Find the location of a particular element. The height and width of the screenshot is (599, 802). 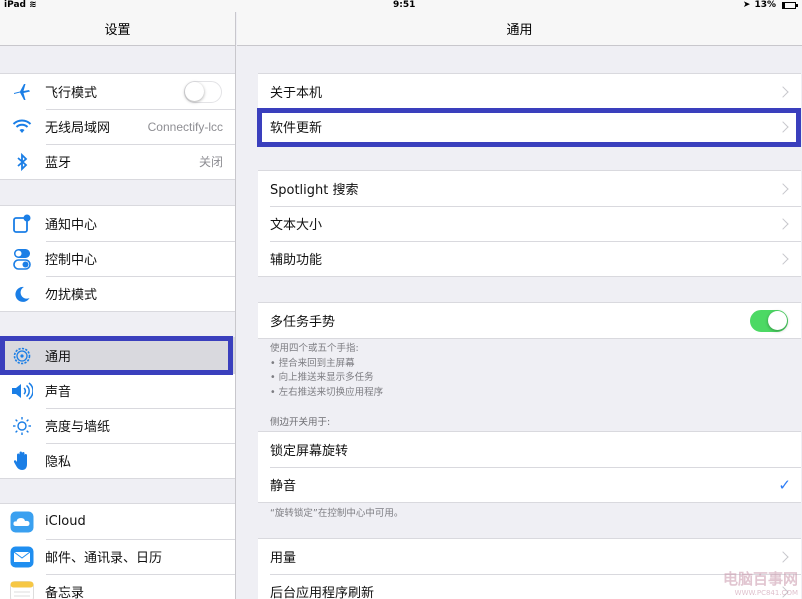

footer-line: • 左右推送来切换应用程序 is located at coordinates (327, 392).